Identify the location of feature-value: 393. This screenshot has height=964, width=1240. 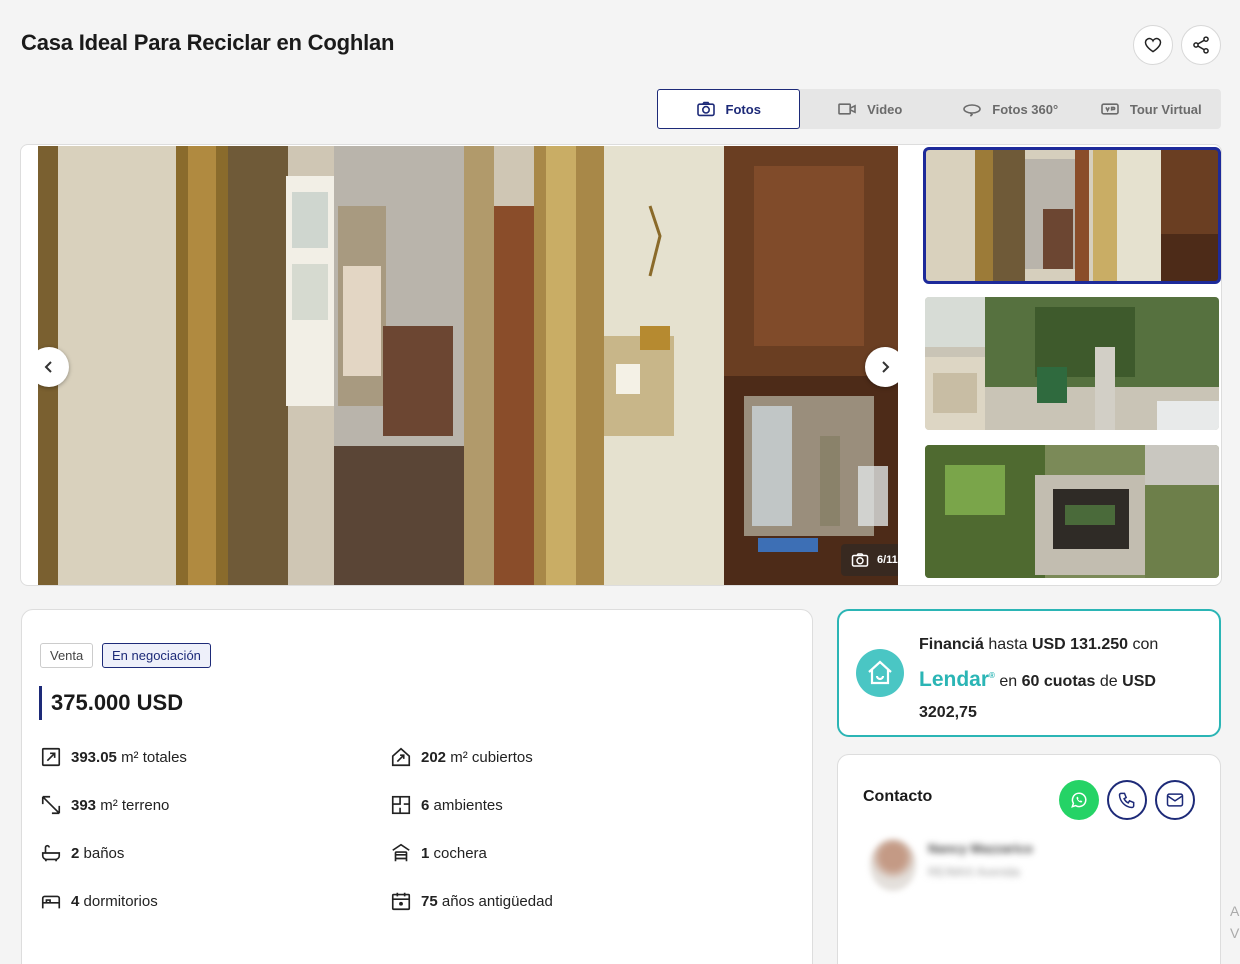
(84, 805).